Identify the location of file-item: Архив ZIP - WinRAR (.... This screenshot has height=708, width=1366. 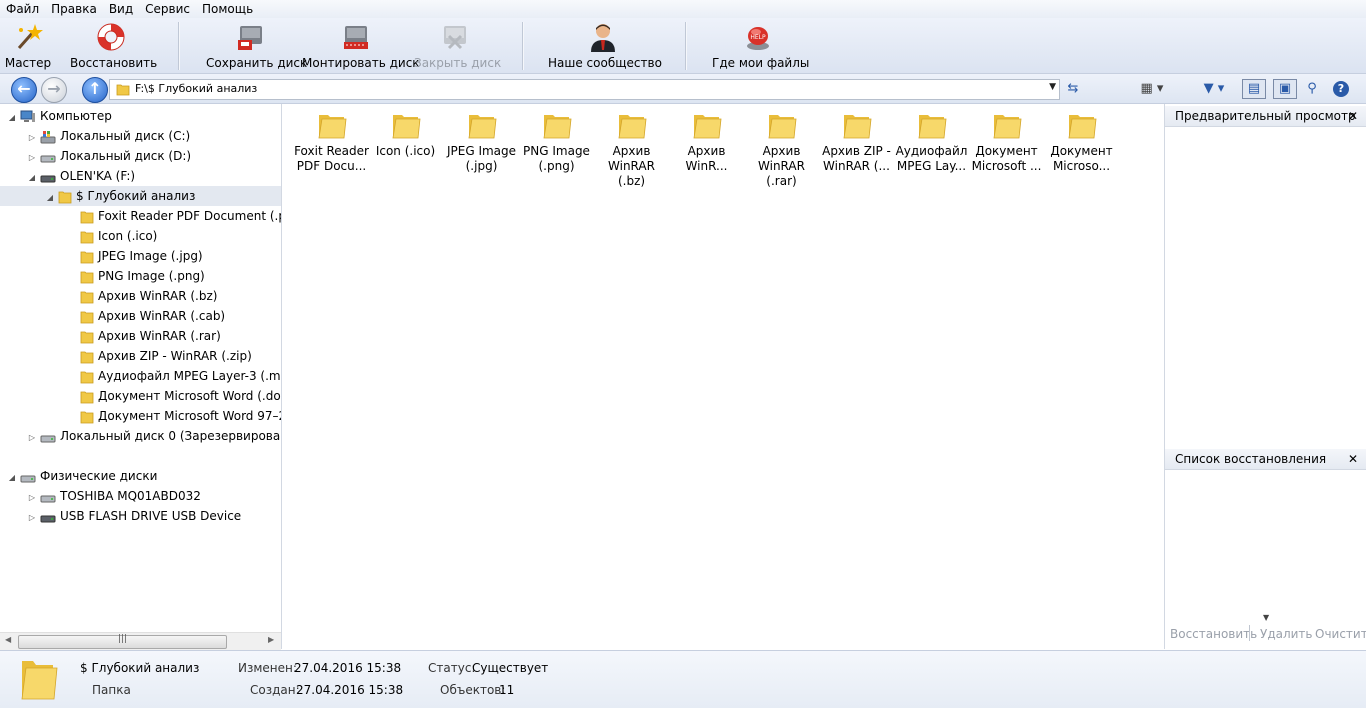
(856, 144).